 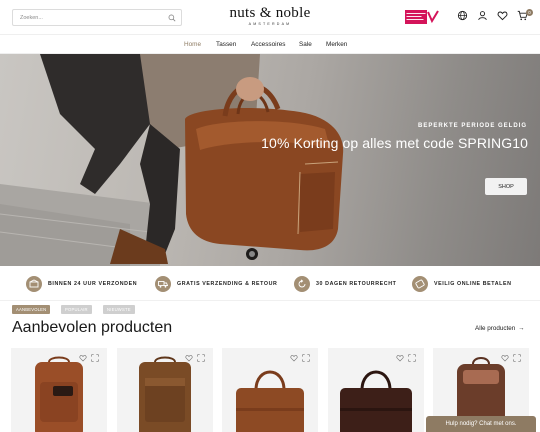 What do you see at coordinates (227, 284) in the screenshot?
I see `usp-text: GRATIS VERZENDING & RETOUR` at bounding box center [227, 284].